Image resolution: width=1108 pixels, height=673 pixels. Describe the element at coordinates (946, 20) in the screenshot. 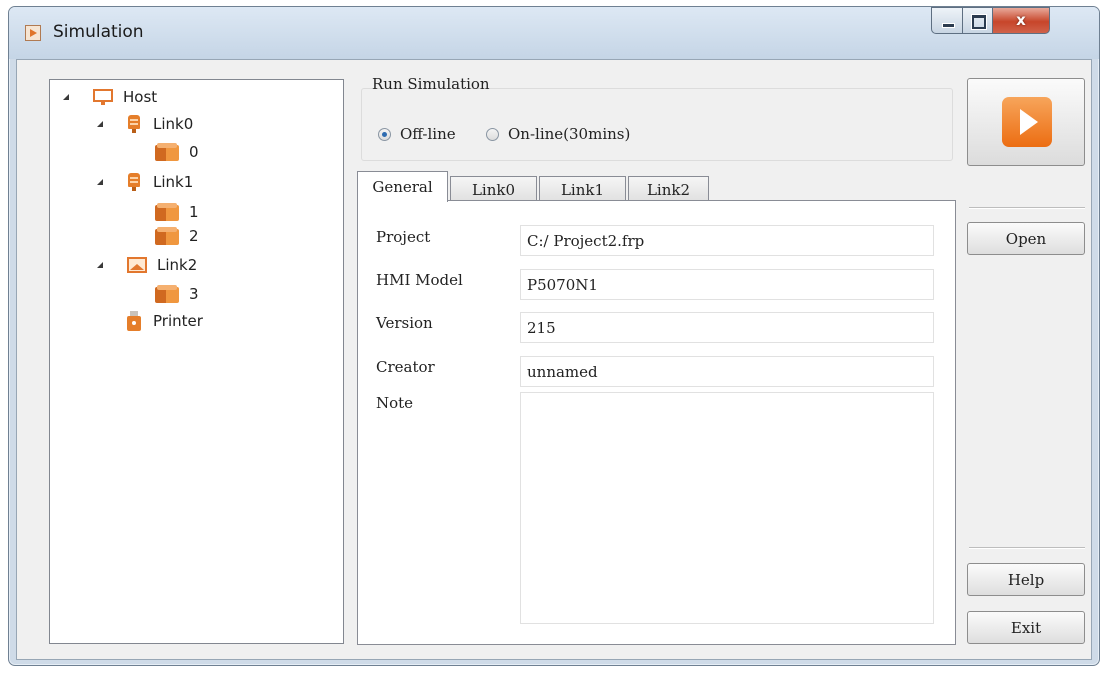

I see `minimize-button` at that location.